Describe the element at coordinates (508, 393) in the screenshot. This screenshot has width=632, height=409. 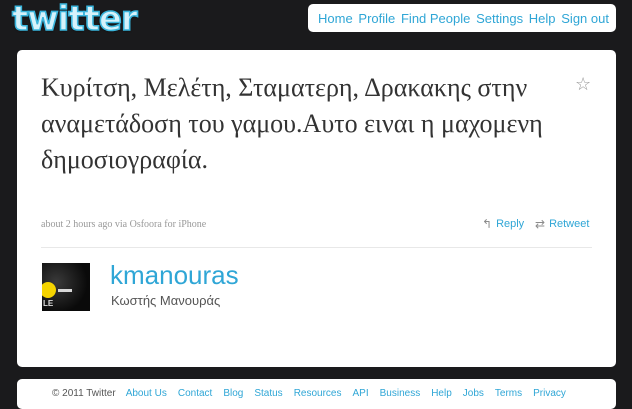
I see `footer-link-terms: Terms` at that location.